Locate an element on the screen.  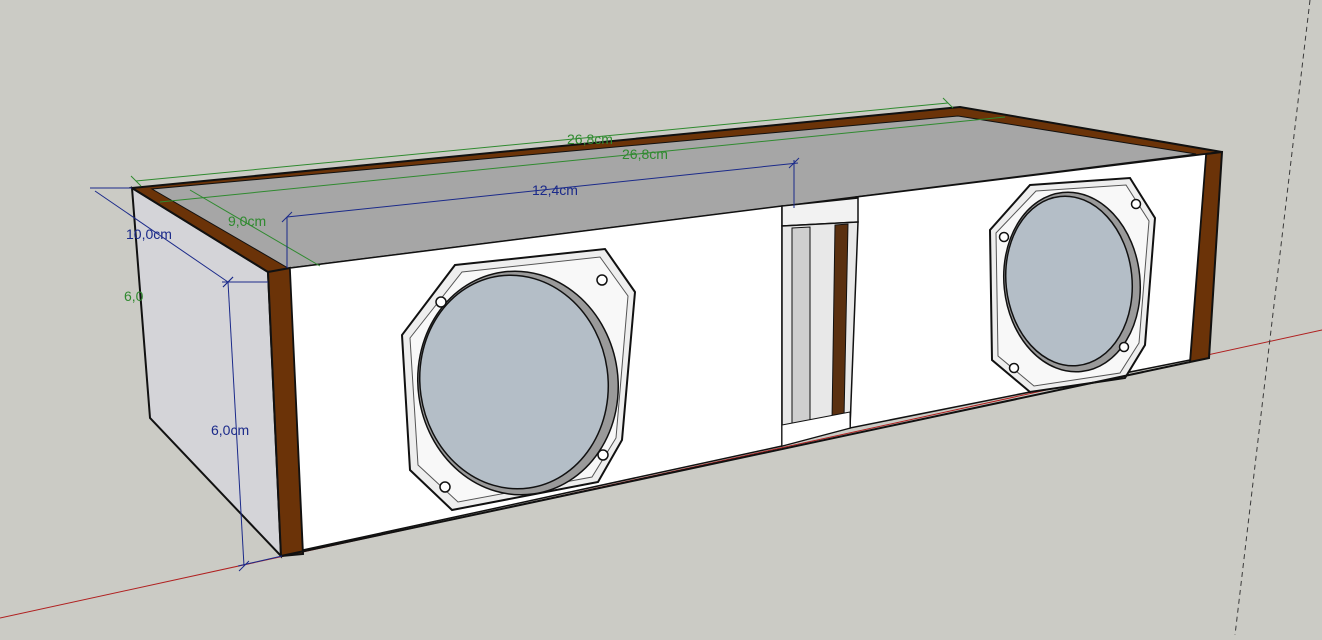
label-side-depth: 10,0cm is located at coordinates (149, 234).